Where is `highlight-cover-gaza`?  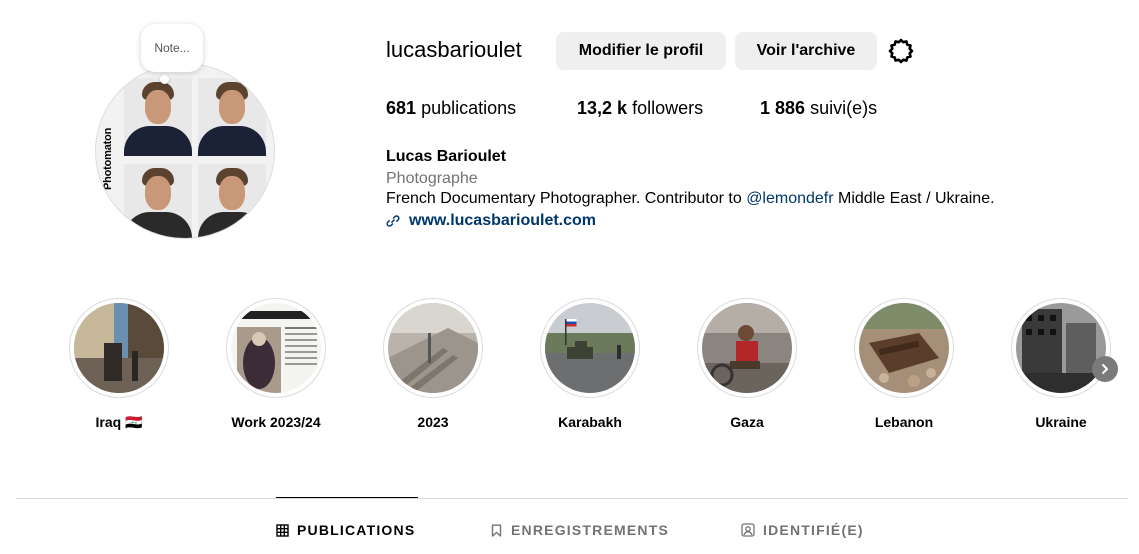
highlight-cover-gaza is located at coordinates (747, 348).